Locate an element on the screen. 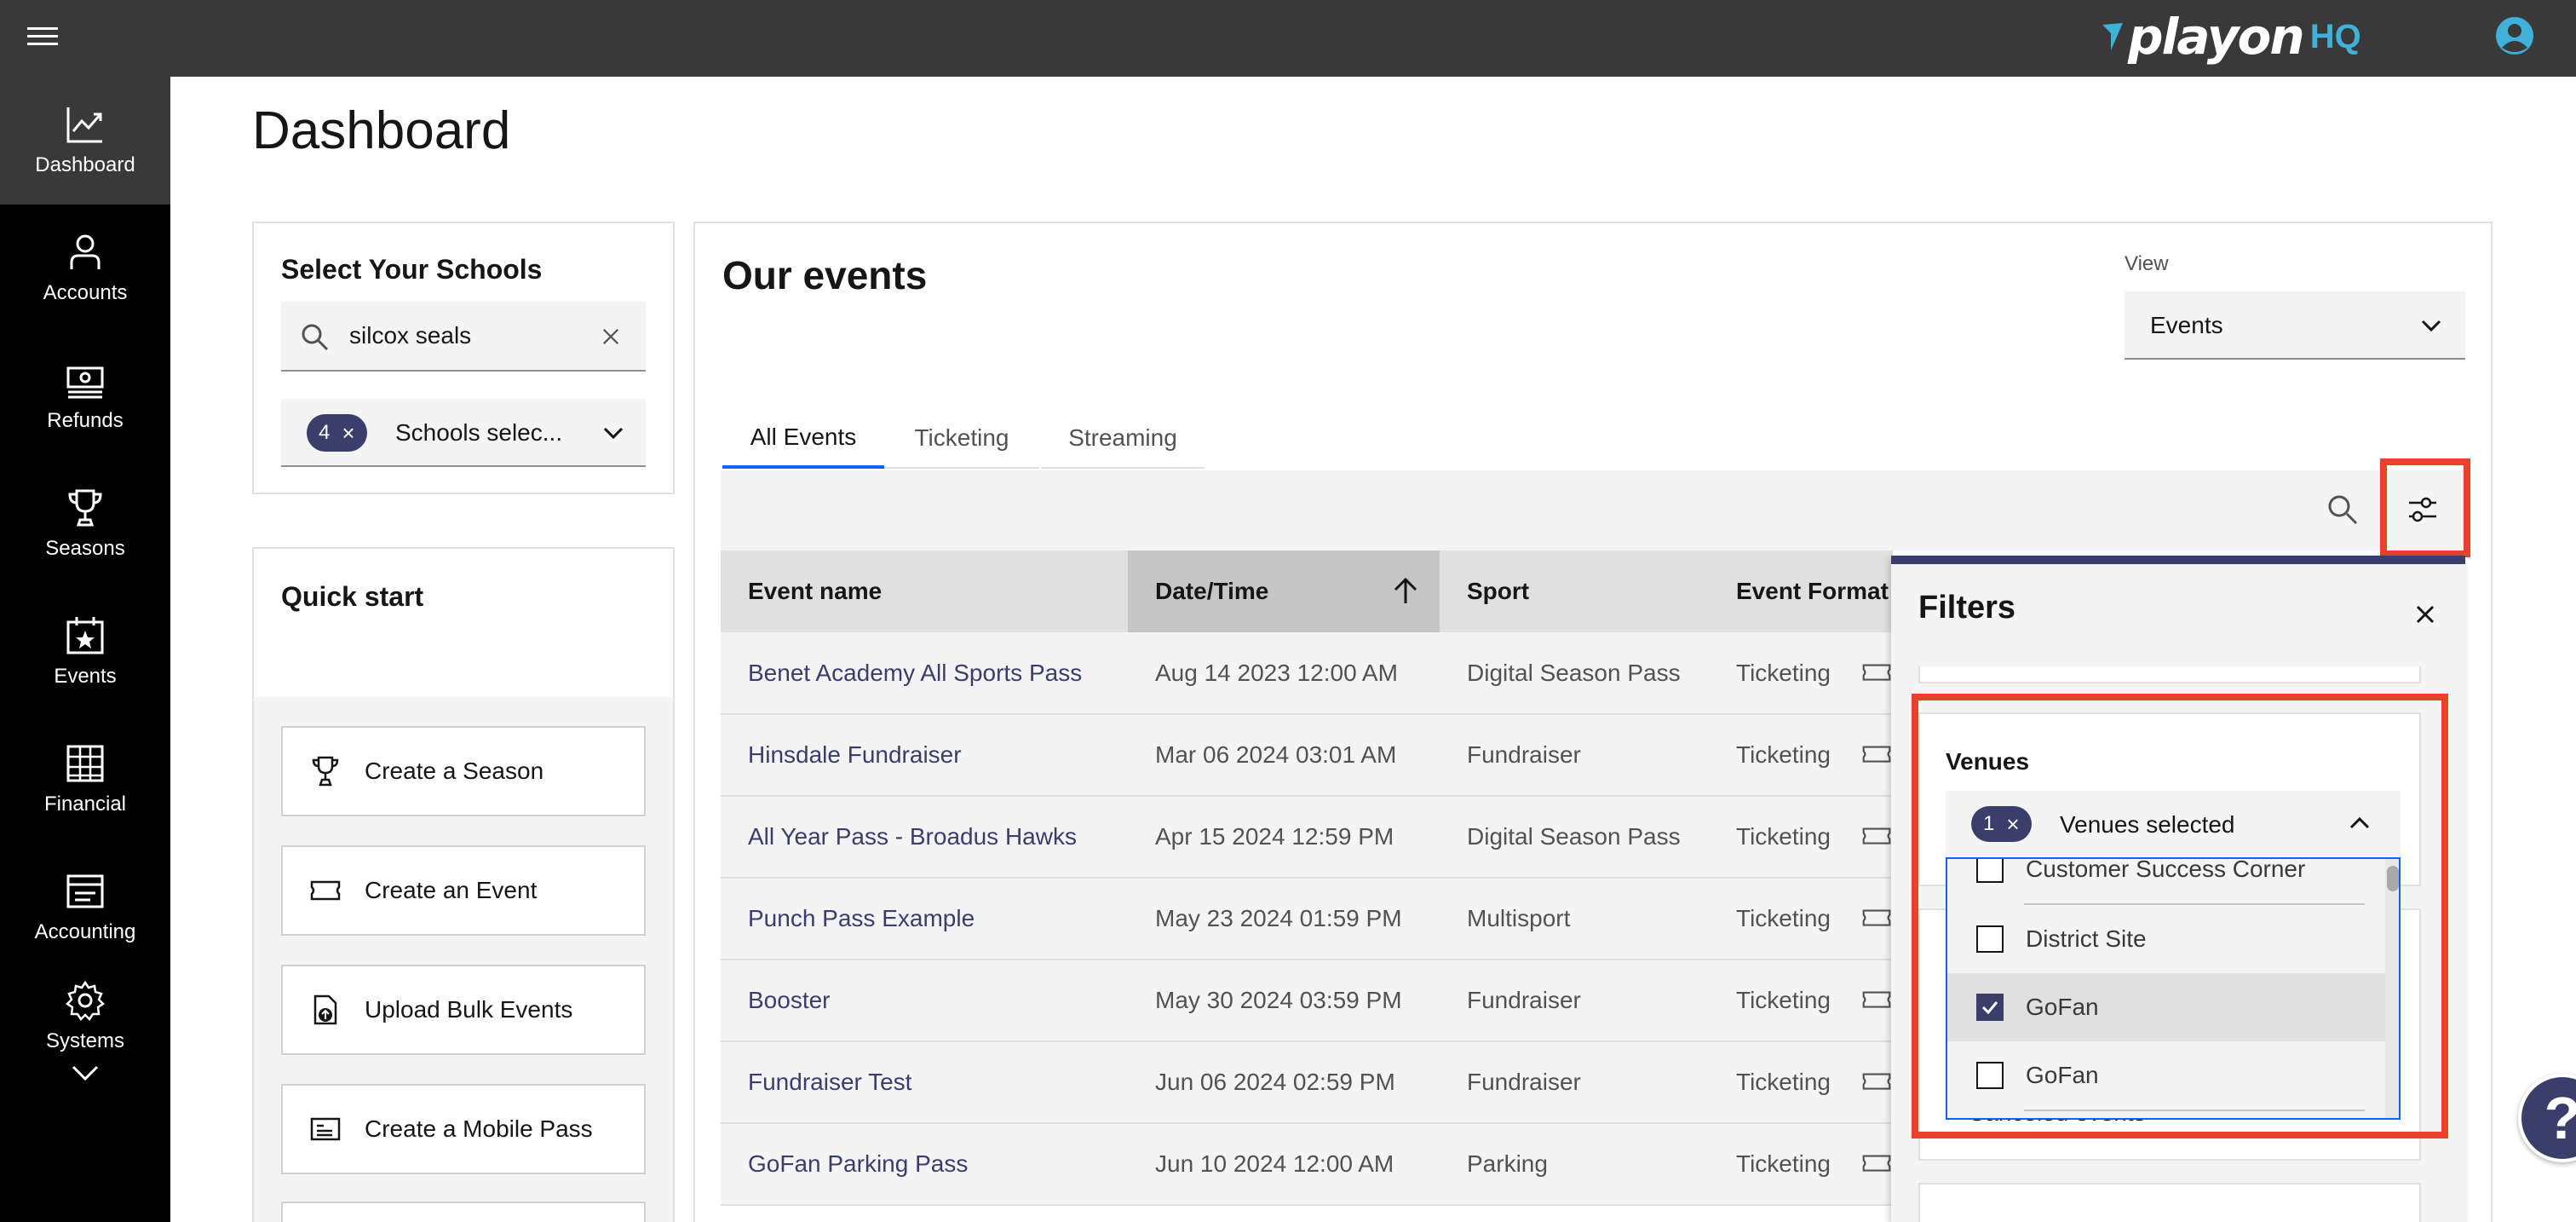 The height and width of the screenshot is (1222, 2576). view-select: Events is located at coordinates (2295, 325).